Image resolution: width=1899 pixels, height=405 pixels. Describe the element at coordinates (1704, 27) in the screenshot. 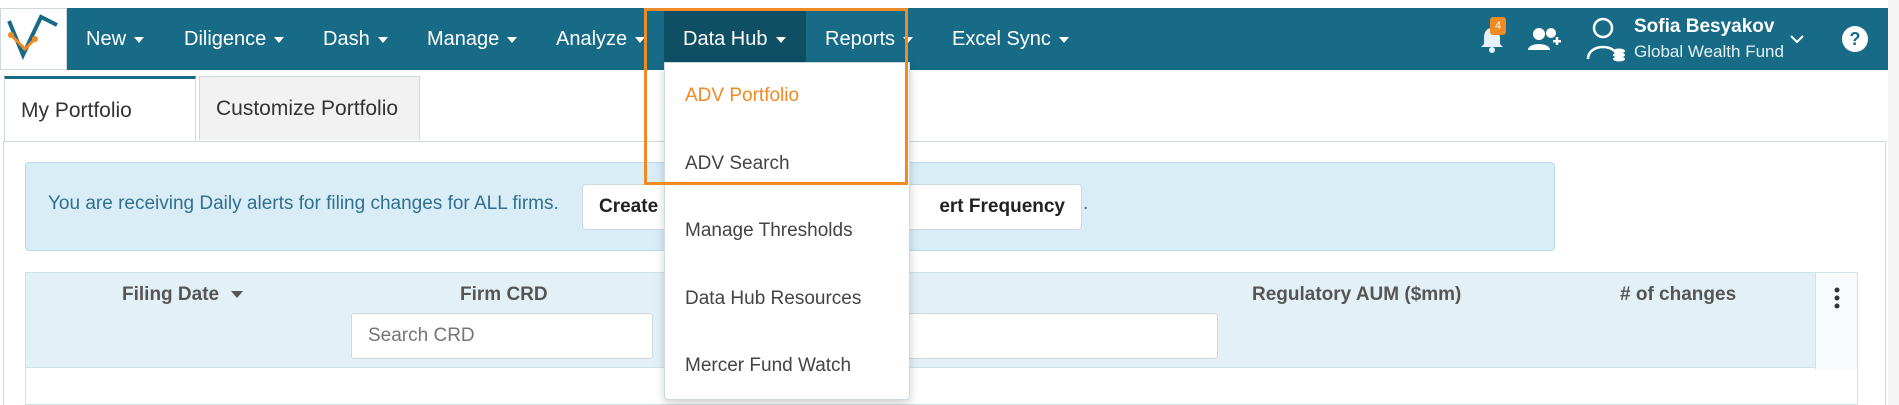

I see `user-name: Sofia Besyakov` at that location.